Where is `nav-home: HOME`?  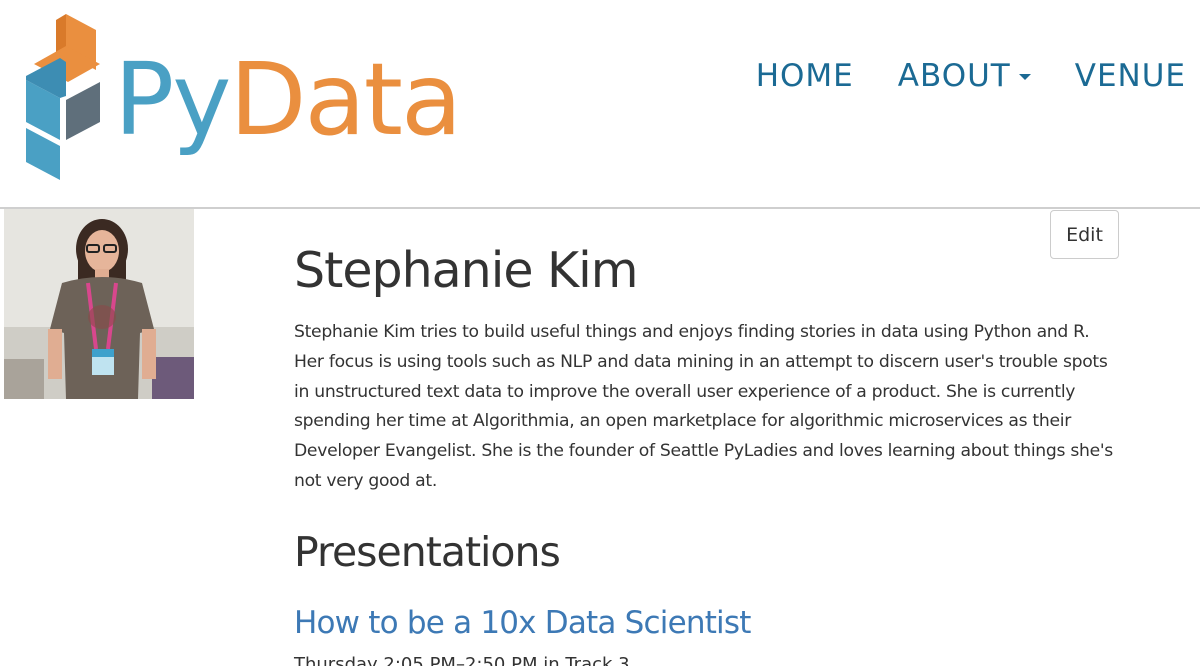 nav-home: HOME is located at coordinates (805, 76).